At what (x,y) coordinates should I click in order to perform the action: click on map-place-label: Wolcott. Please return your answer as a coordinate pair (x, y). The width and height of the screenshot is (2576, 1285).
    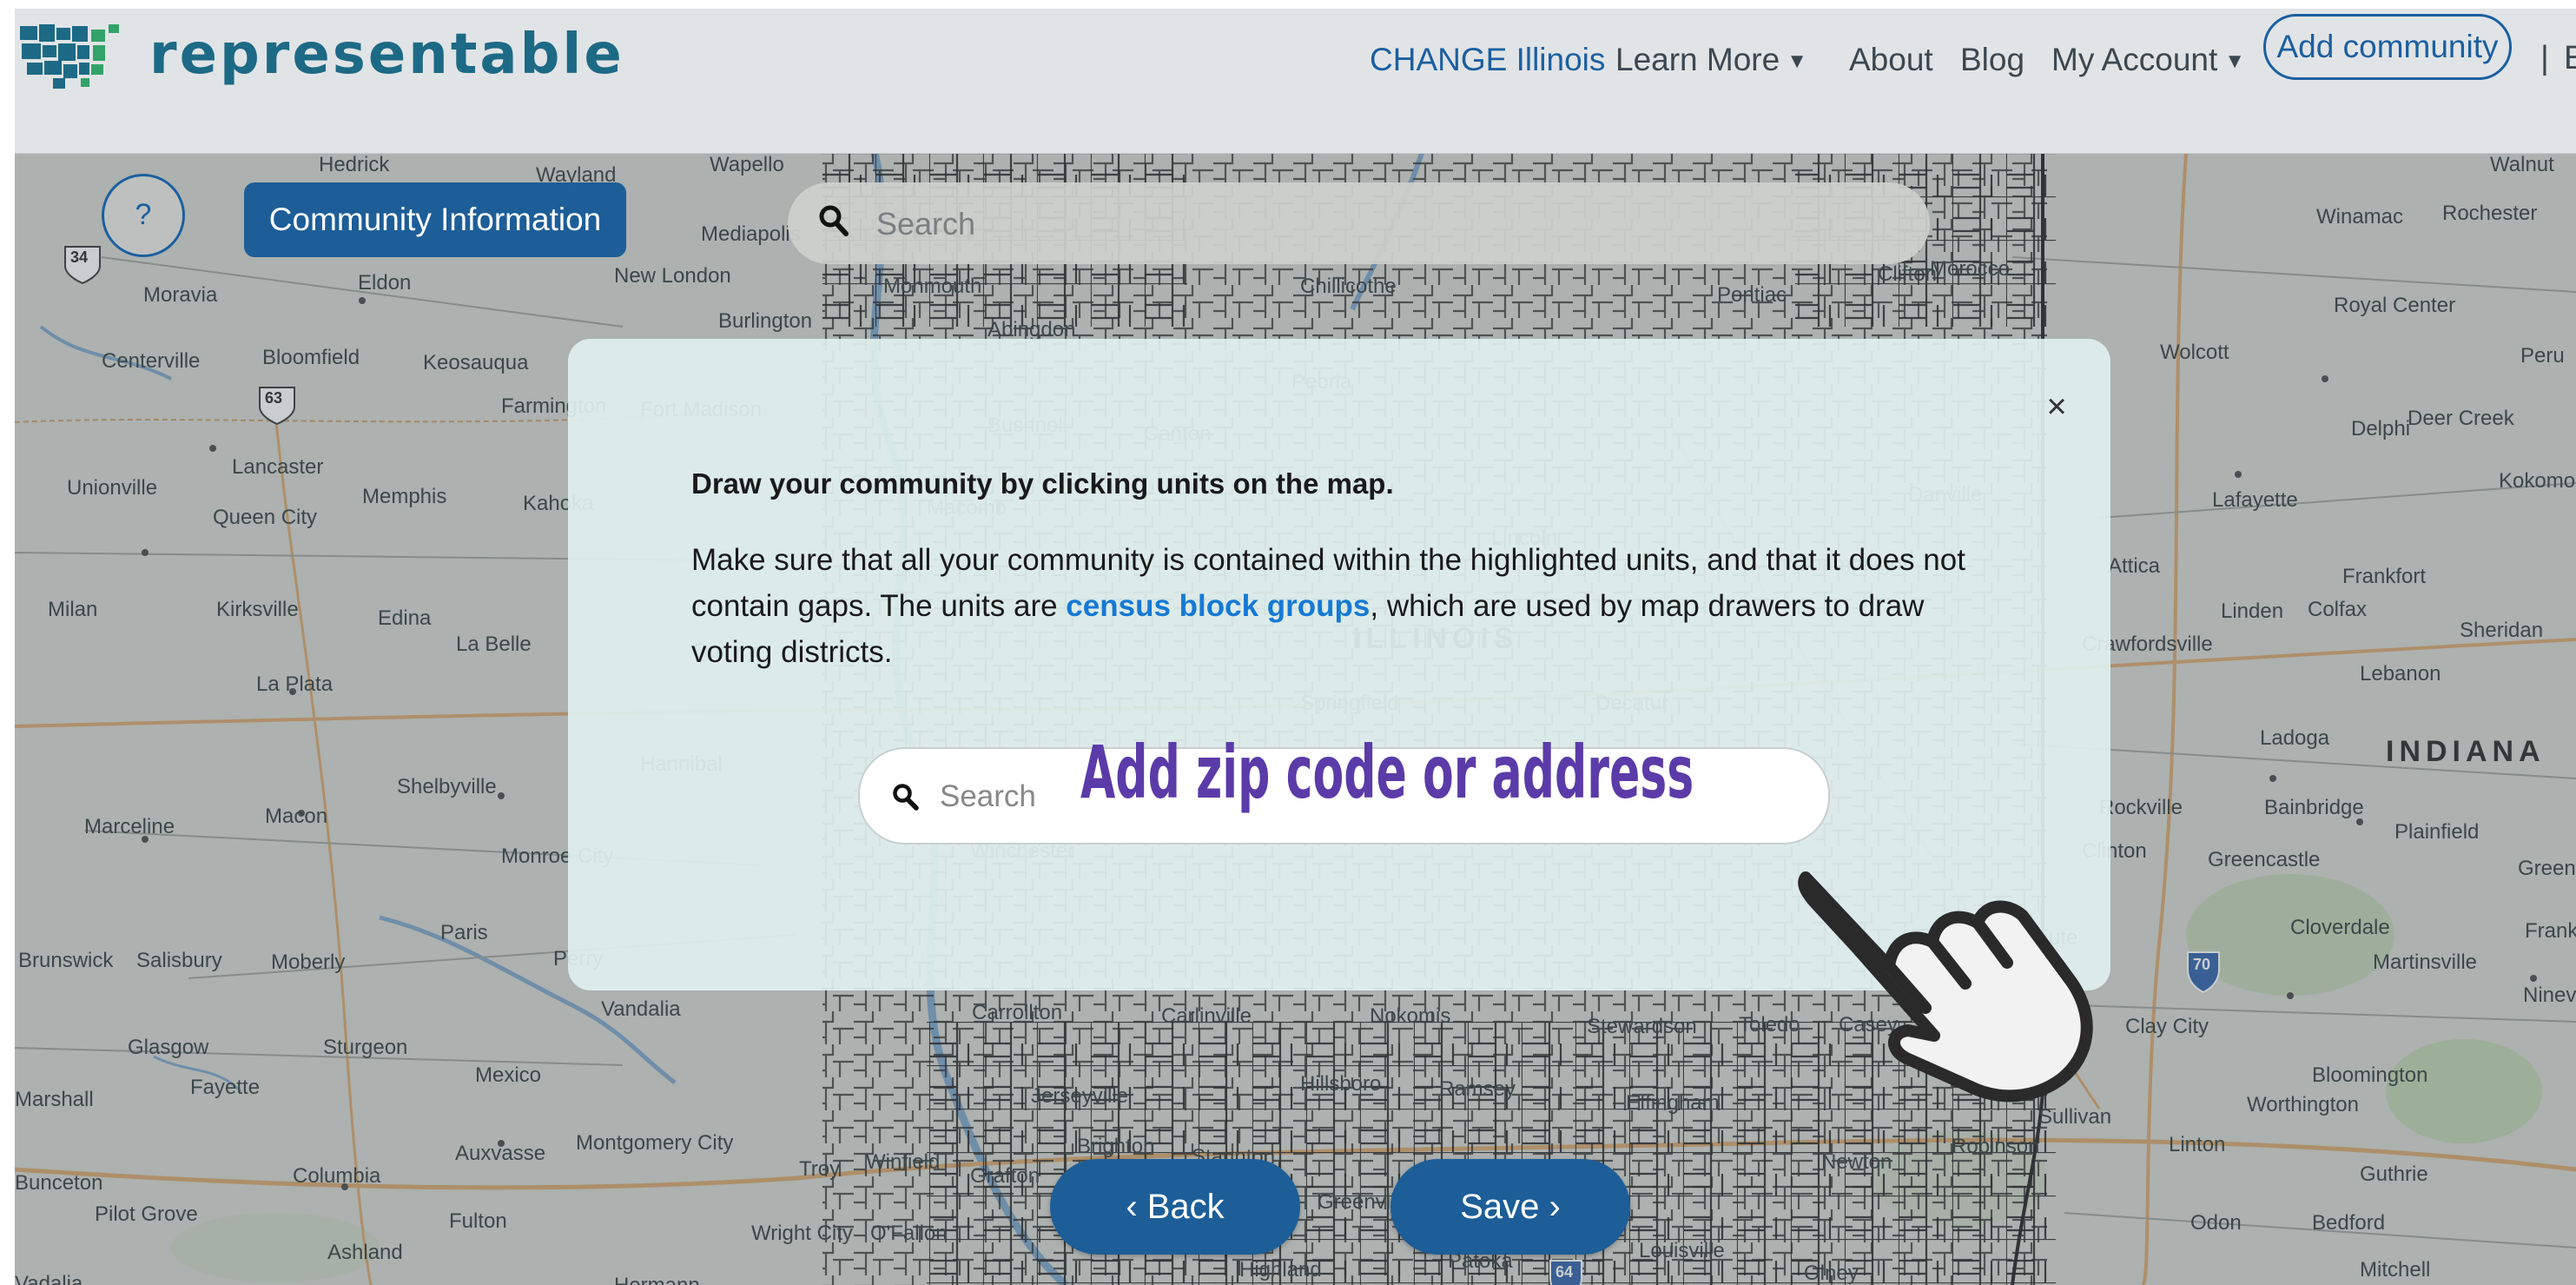
    Looking at the image, I should click on (2194, 352).